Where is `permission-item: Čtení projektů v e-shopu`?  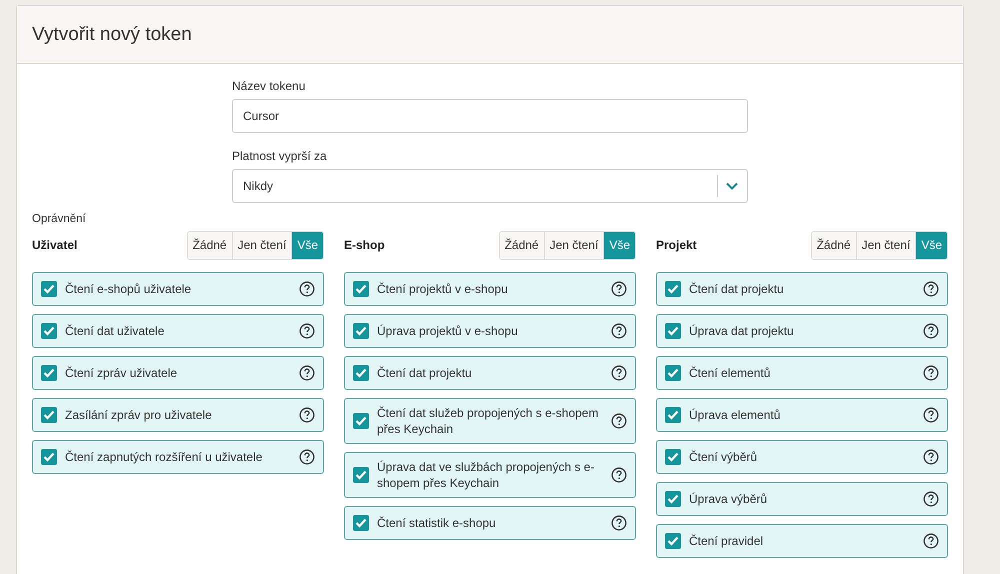
permission-item: Čtení projektů v e-shopu is located at coordinates (490, 289).